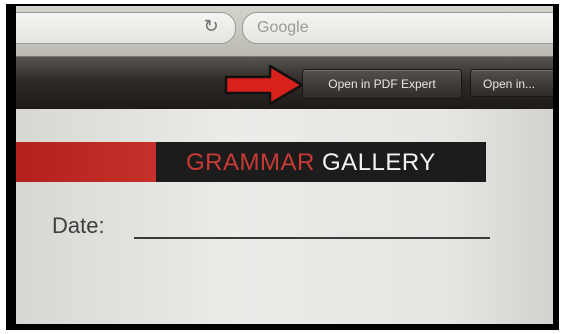  What do you see at coordinates (264, 85) in the screenshot?
I see `right-arrow-icon` at bounding box center [264, 85].